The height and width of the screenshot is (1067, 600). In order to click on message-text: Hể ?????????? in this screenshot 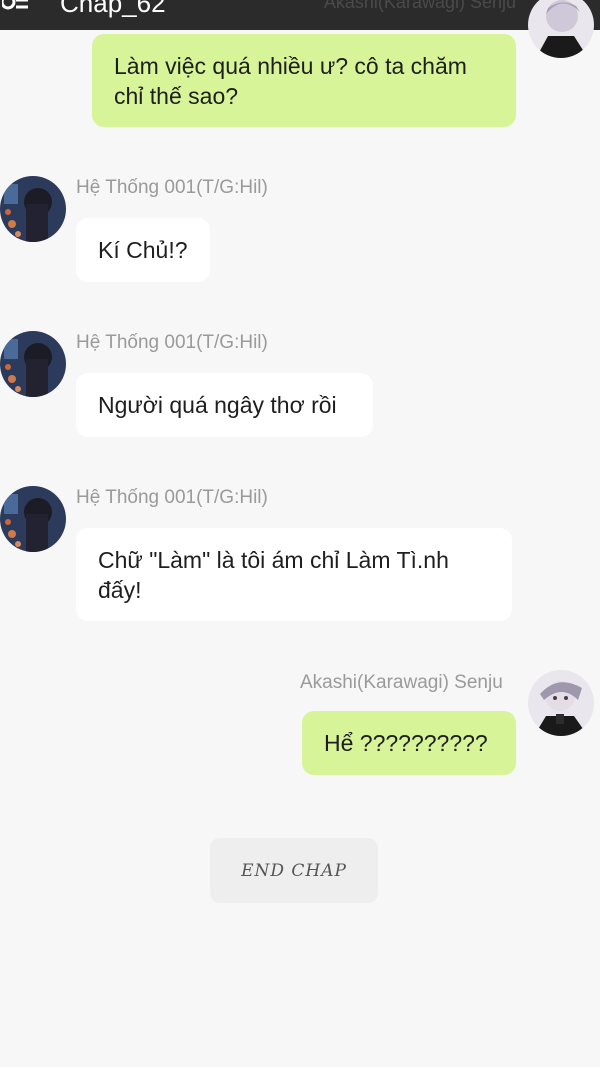, I will do `click(406, 743)`.